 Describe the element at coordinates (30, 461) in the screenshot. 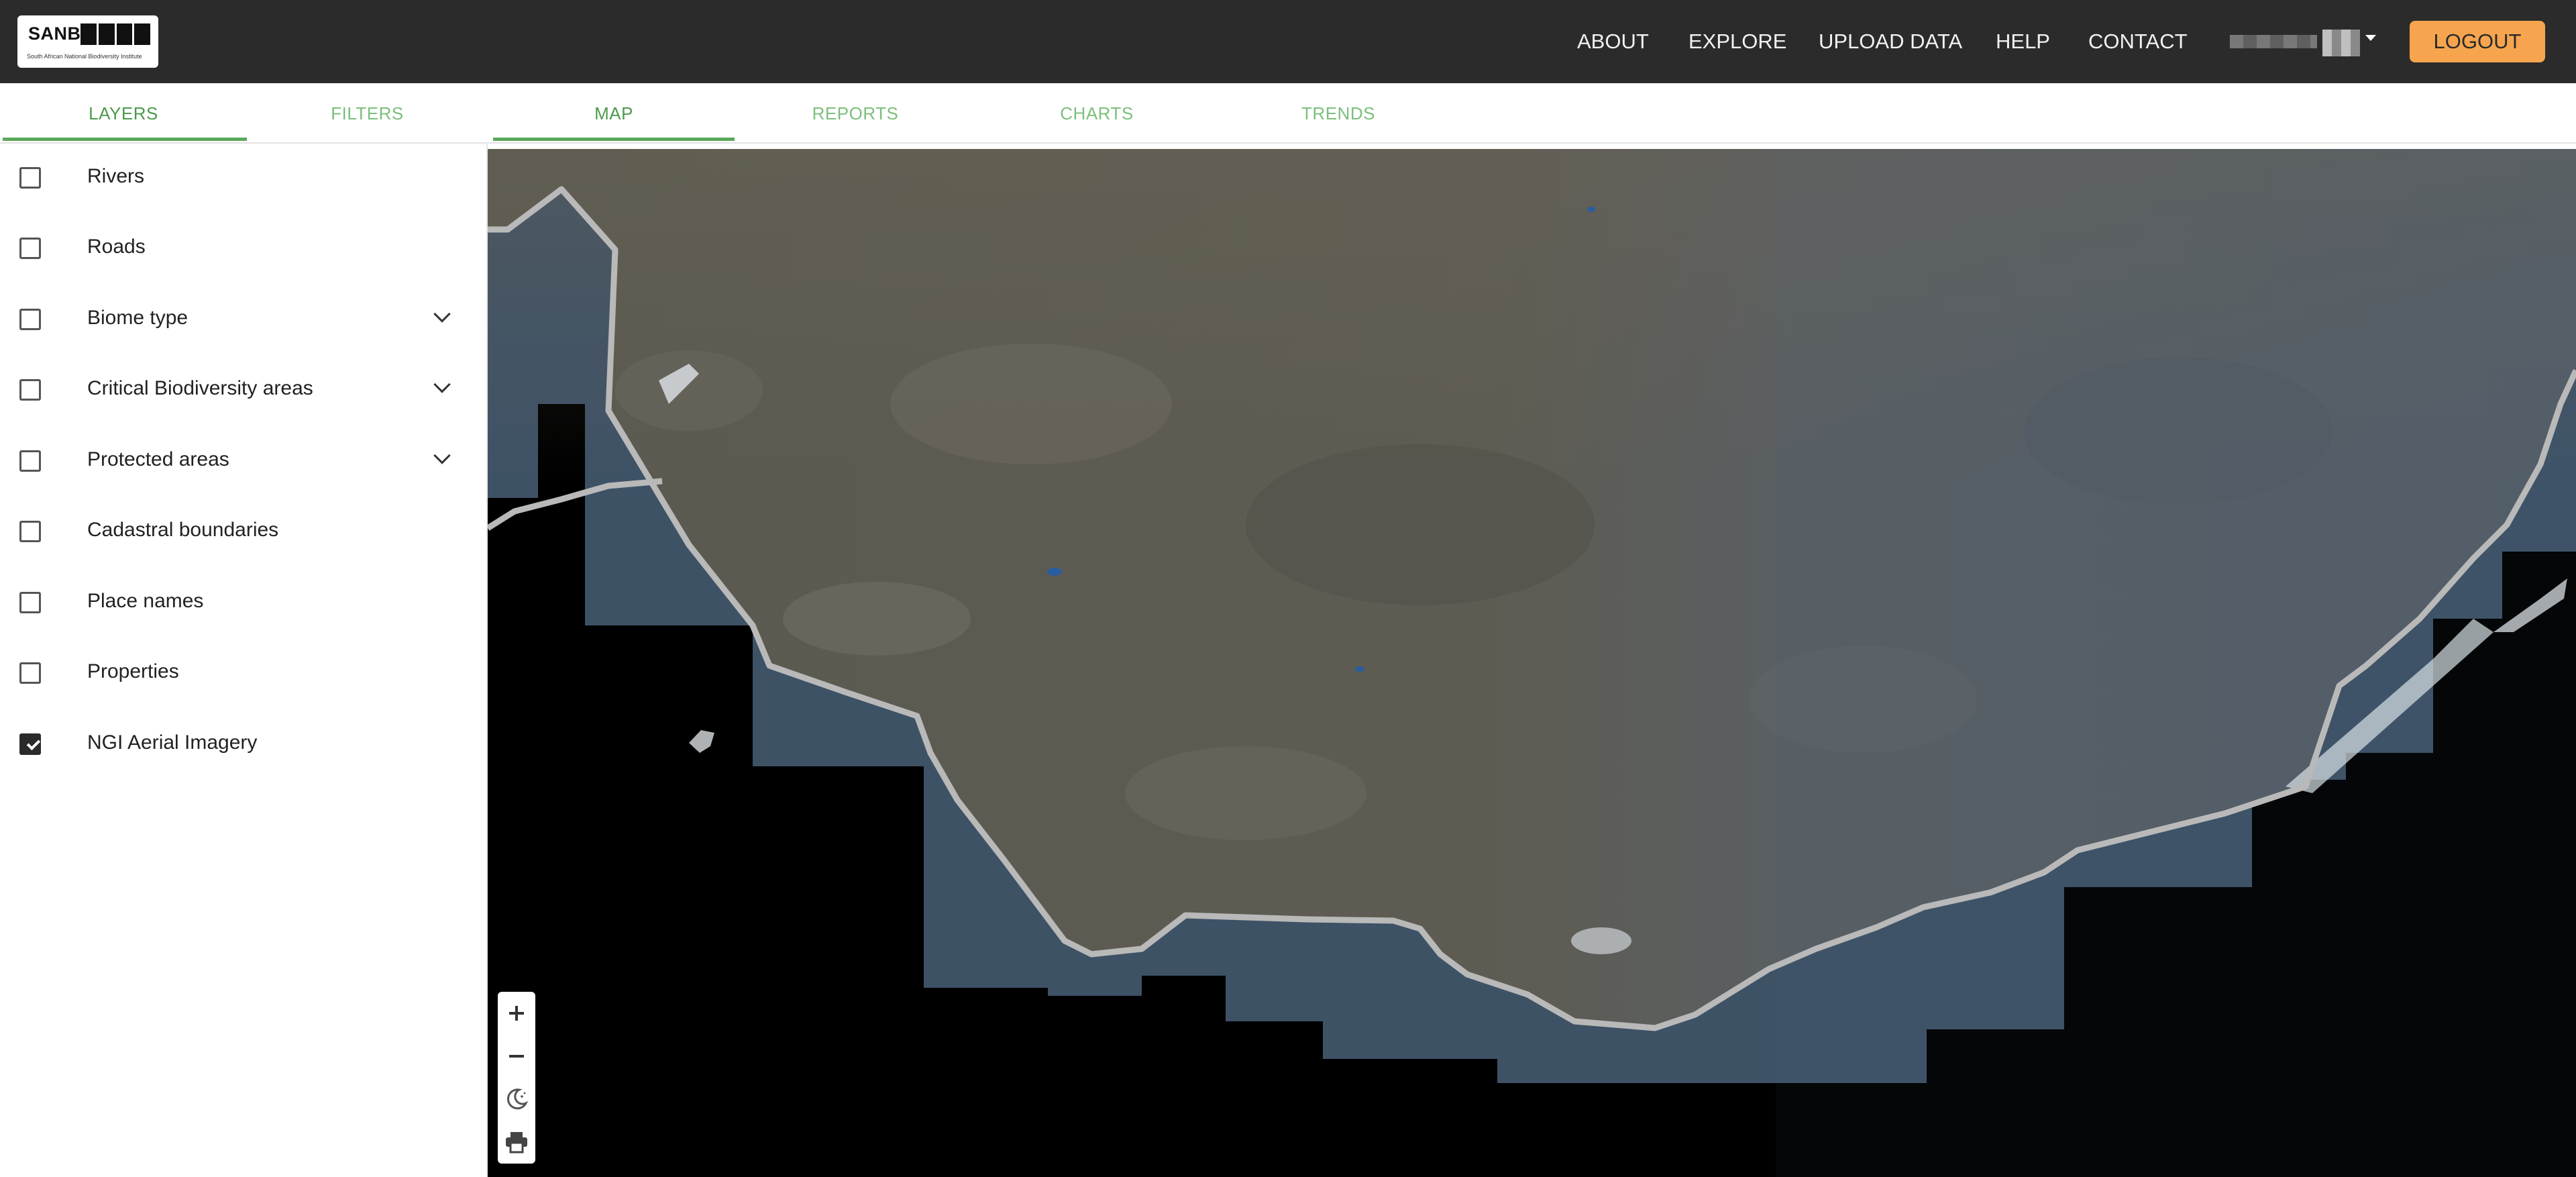

I see `layer-protected-areas-checkbox` at that location.